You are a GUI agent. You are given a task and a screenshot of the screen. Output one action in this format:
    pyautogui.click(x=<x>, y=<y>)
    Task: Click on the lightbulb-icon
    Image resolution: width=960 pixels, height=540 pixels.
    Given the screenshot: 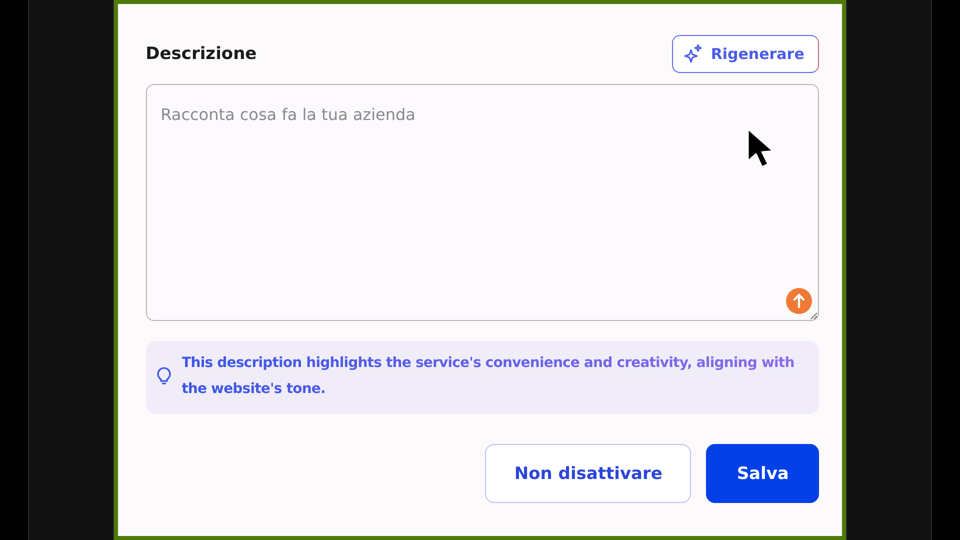 What is the action you would take?
    pyautogui.click(x=164, y=376)
    